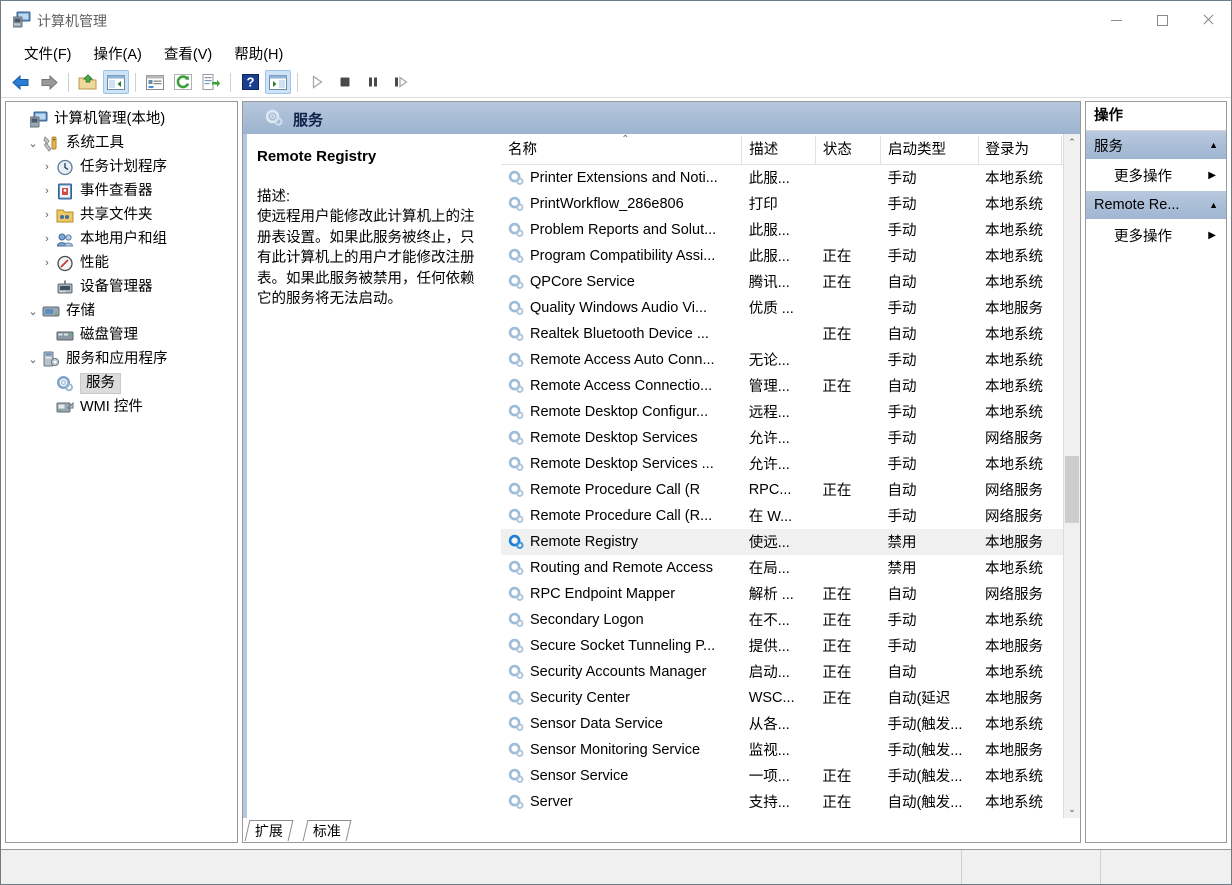 The width and height of the screenshot is (1232, 885). What do you see at coordinates (121, 191) in the screenshot?
I see `tree-item-event-viewer: › 事件查看器` at bounding box center [121, 191].